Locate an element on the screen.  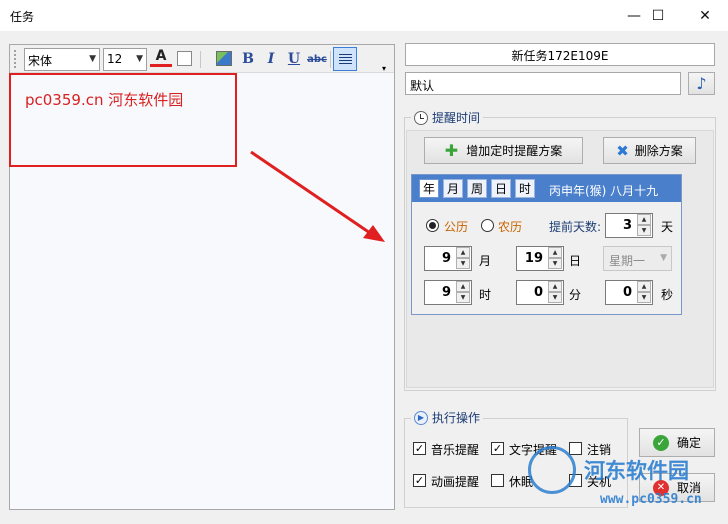
hour-unit: 时 is located at coordinates (485, 295).